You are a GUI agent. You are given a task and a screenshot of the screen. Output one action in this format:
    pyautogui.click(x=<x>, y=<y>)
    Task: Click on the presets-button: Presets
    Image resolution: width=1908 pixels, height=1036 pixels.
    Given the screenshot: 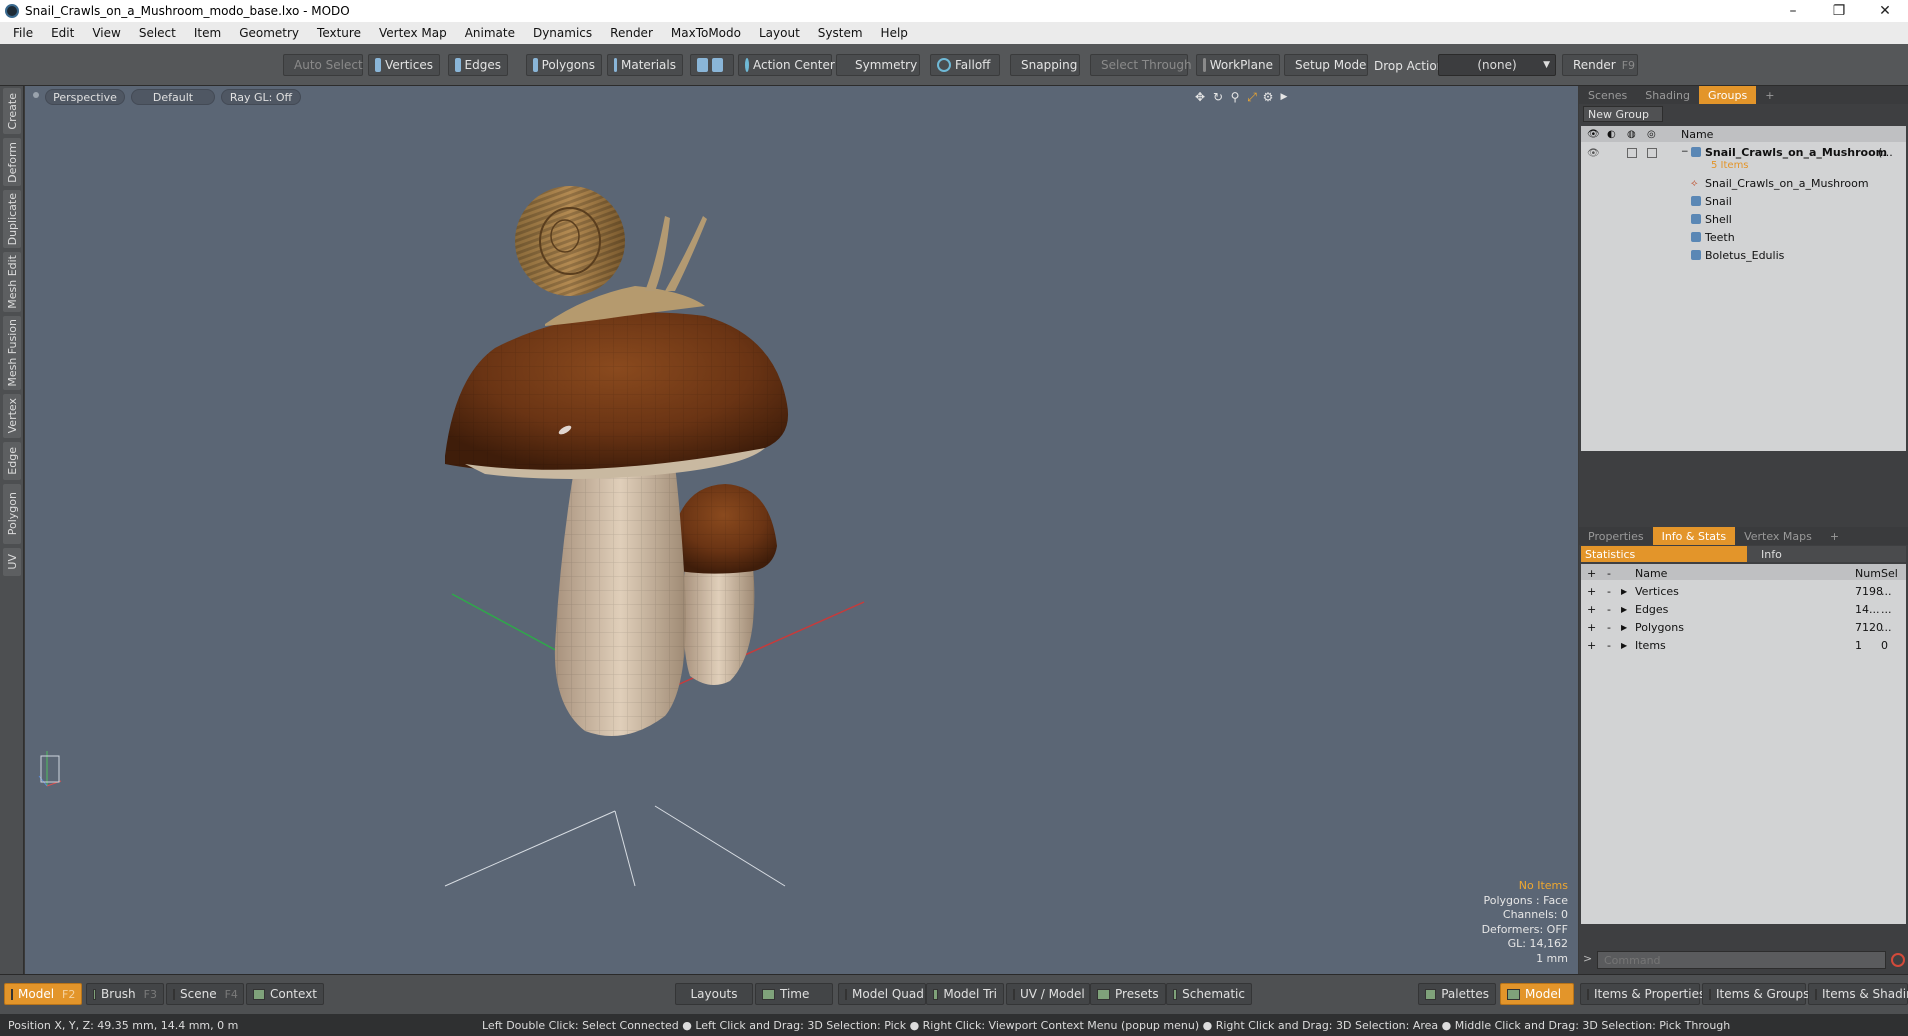 What is the action you would take?
    pyautogui.click(x=1128, y=994)
    